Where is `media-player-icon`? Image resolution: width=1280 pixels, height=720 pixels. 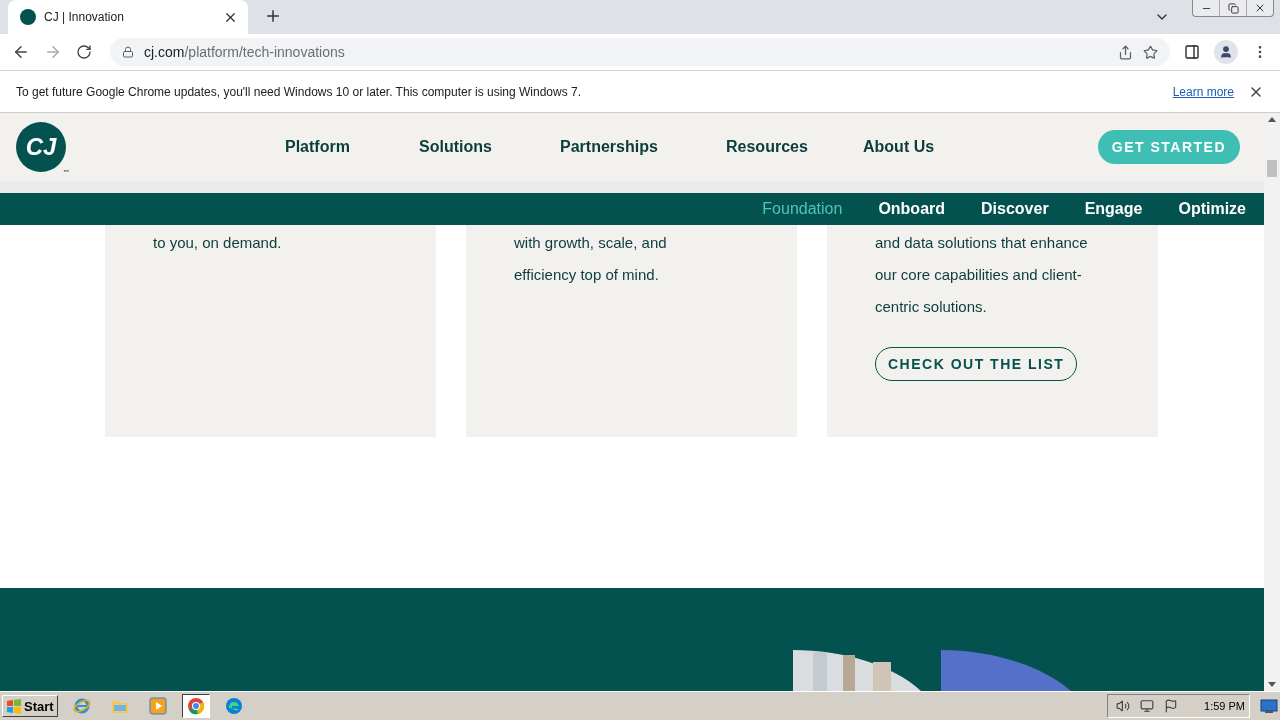 media-player-icon is located at coordinates (157, 706).